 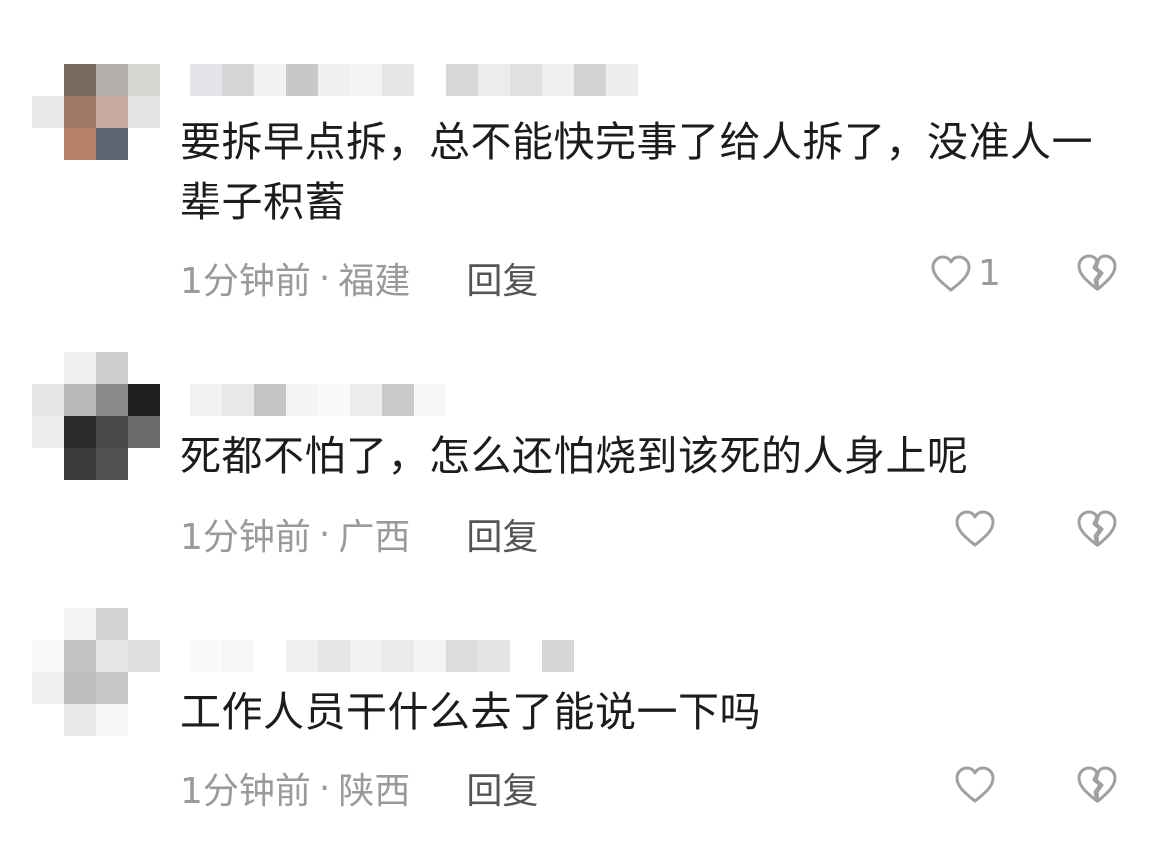 I want to click on like-count: 1, so click(x=989, y=273).